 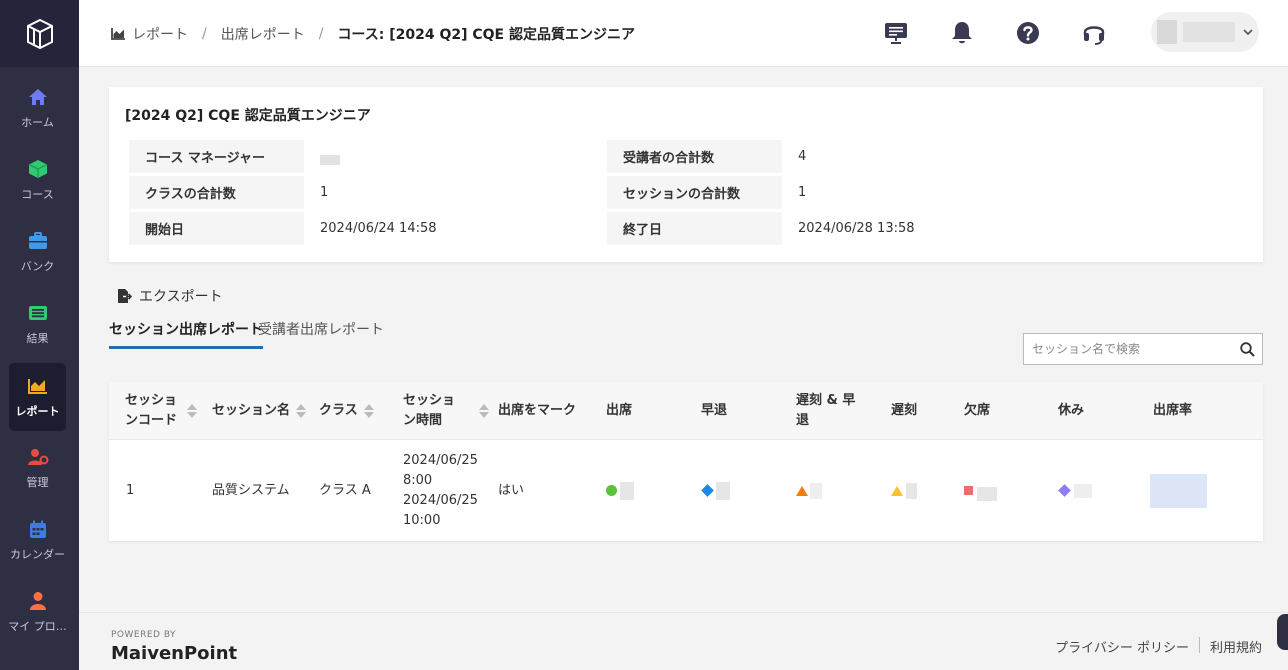 What do you see at coordinates (37, 122) in the screenshot?
I see `sidebar-item-label: ホーム` at bounding box center [37, 122].